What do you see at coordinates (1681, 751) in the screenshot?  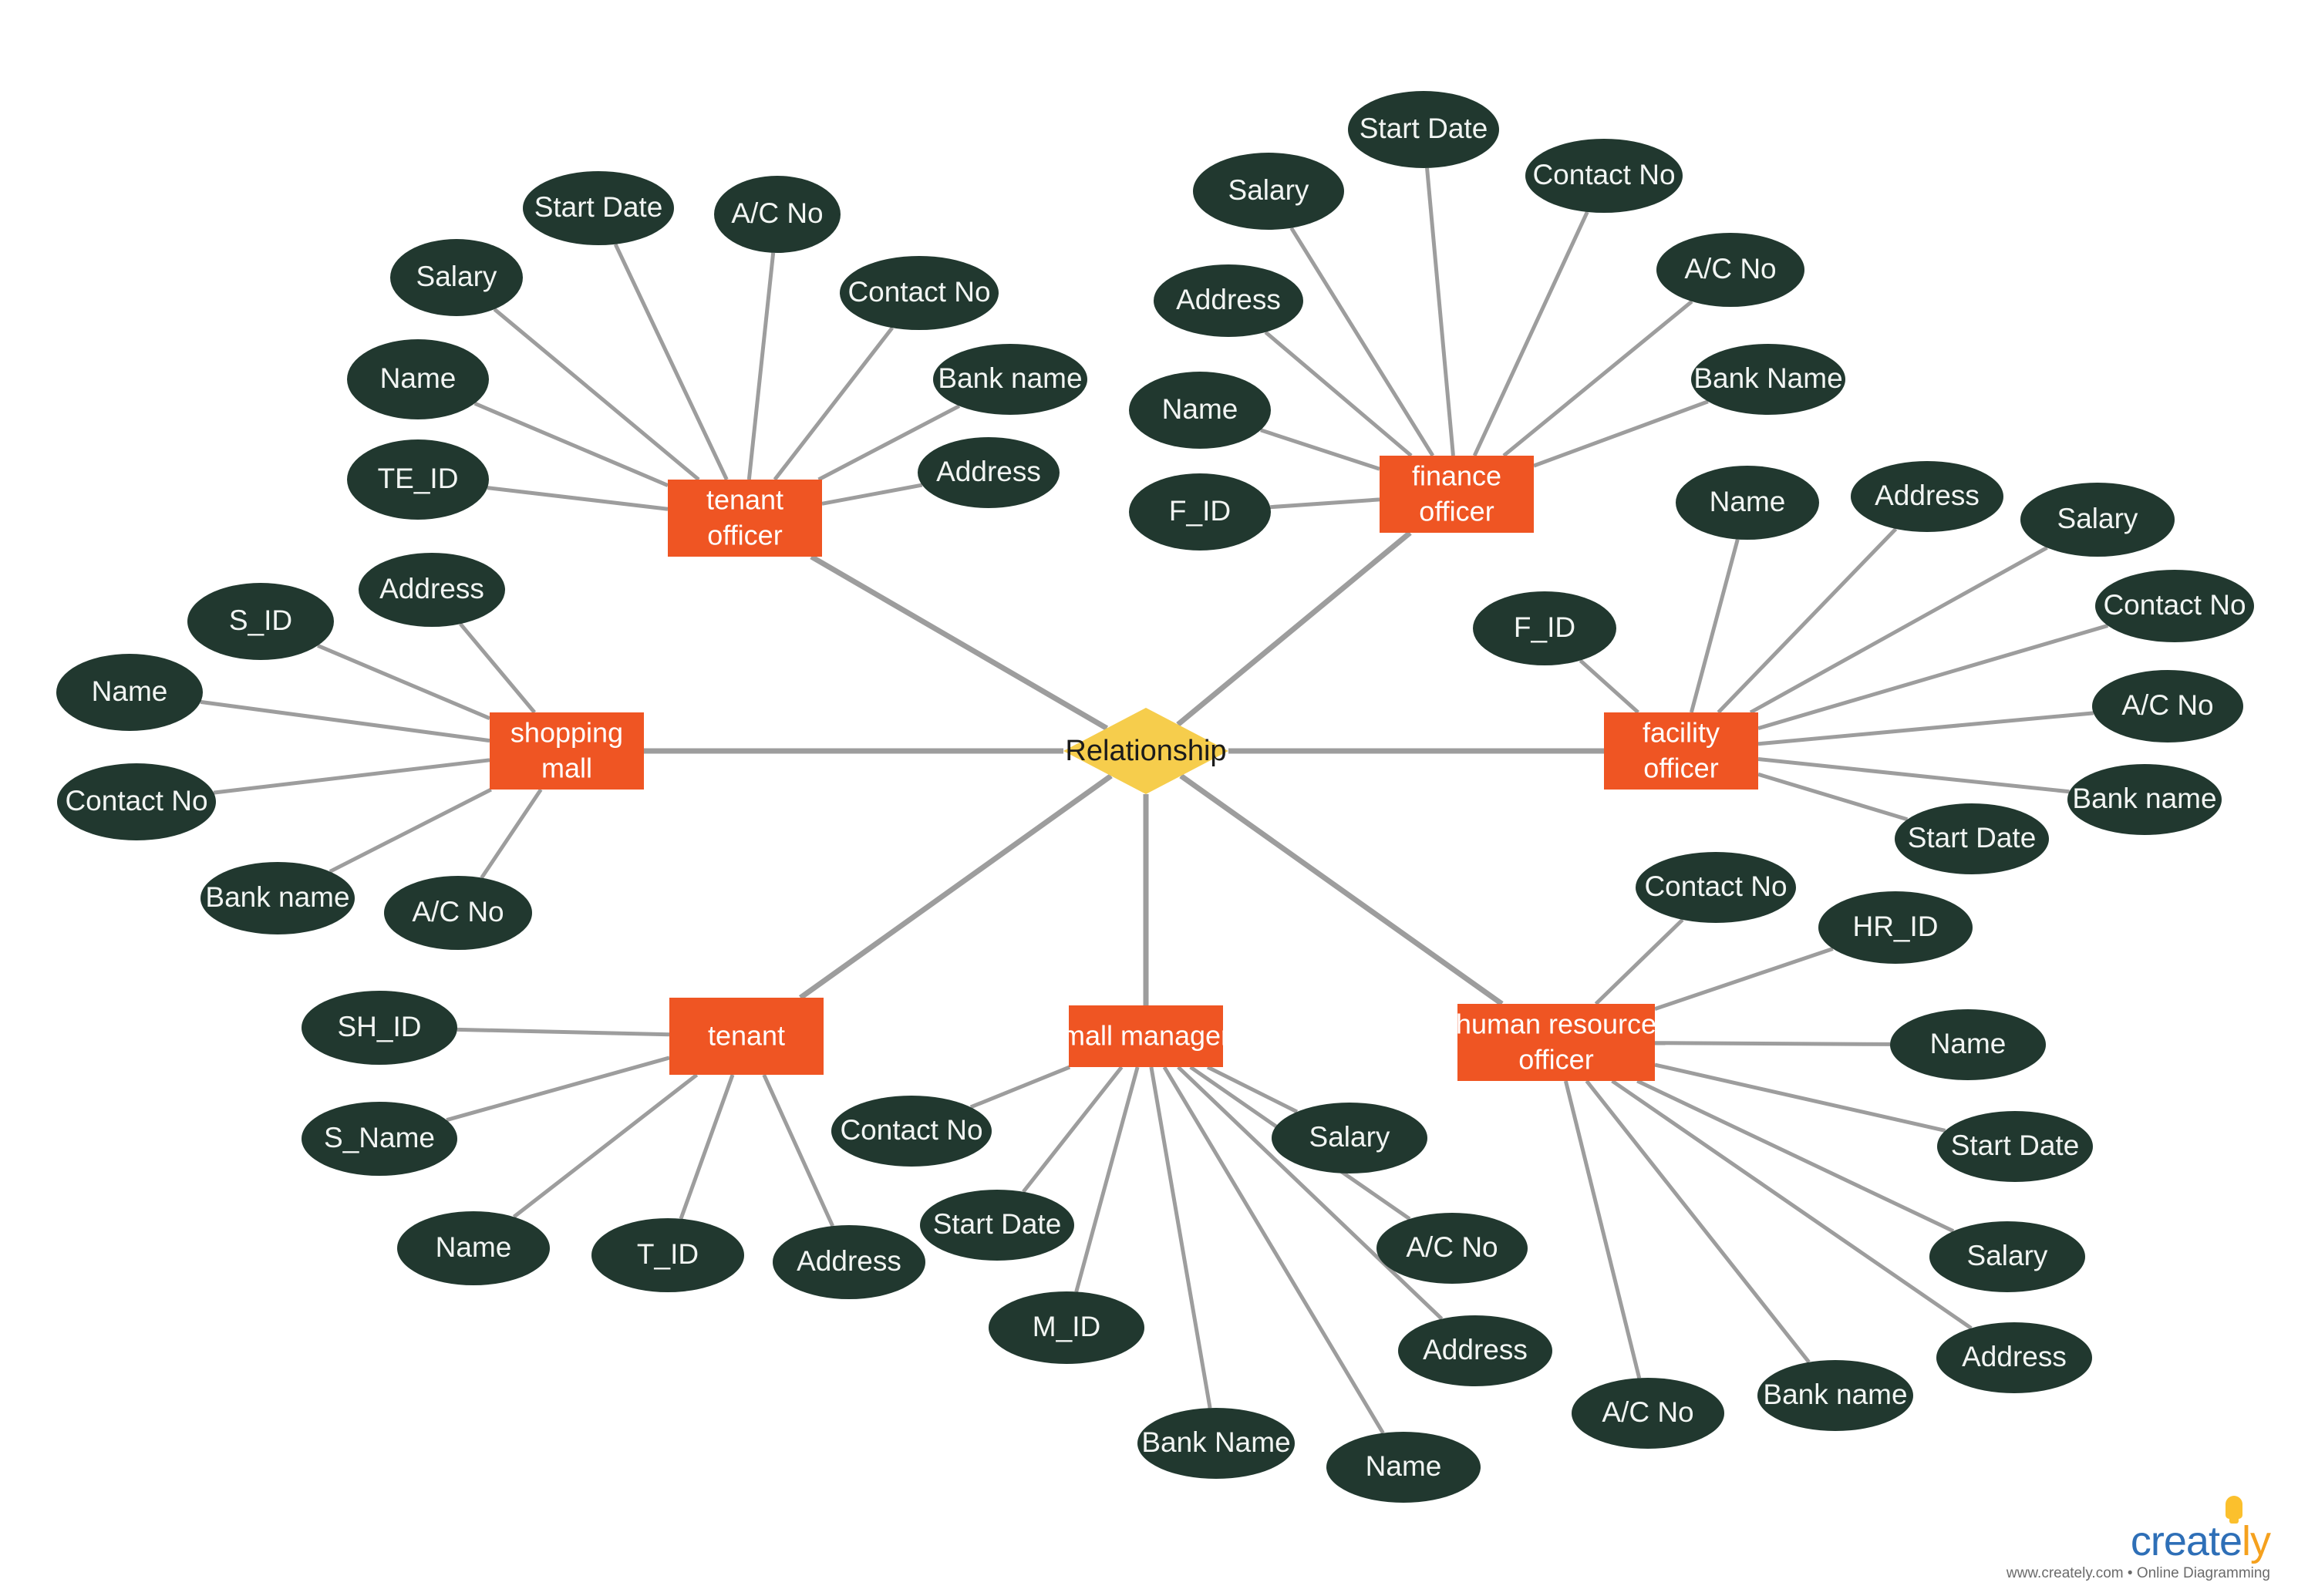 I see `entity-node-facility_officer: facility officer` at bounding box center [1681, 751].